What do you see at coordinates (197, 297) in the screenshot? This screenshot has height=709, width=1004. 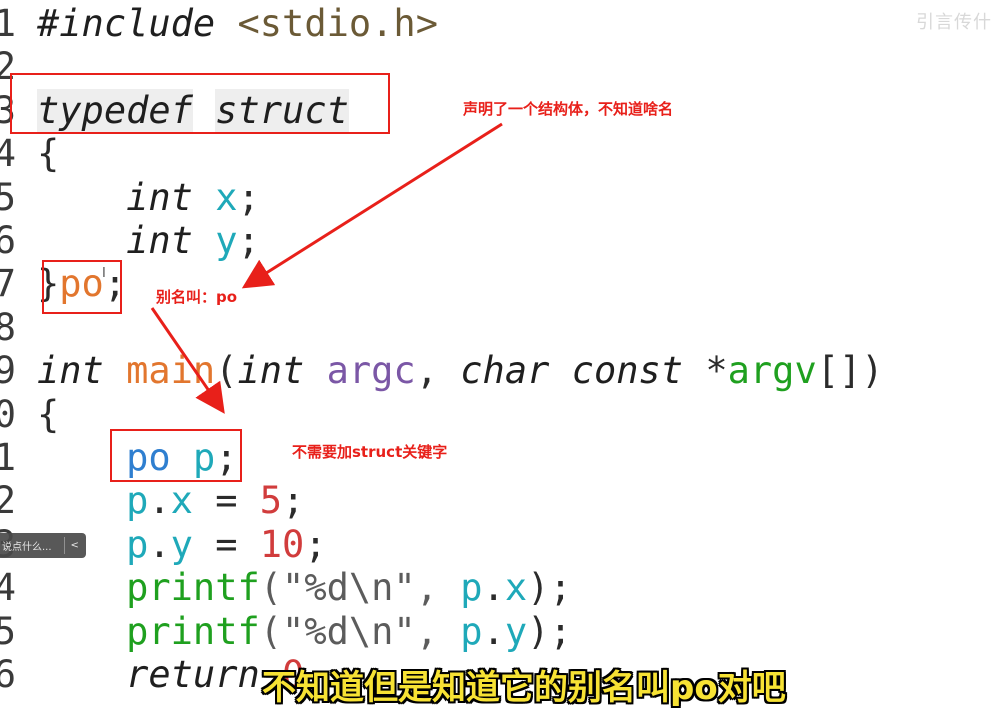 I see `alias-annotation: 别名叫：po` at bounding box center [197, 297].